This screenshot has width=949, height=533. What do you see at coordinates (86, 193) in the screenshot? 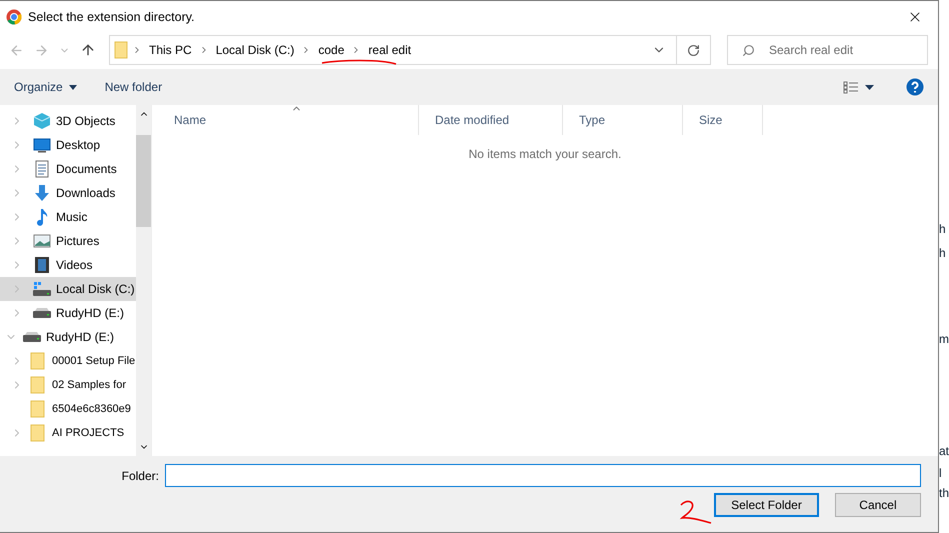
I see `tree-item-label: Downloads` at bounding box center [86, 193].